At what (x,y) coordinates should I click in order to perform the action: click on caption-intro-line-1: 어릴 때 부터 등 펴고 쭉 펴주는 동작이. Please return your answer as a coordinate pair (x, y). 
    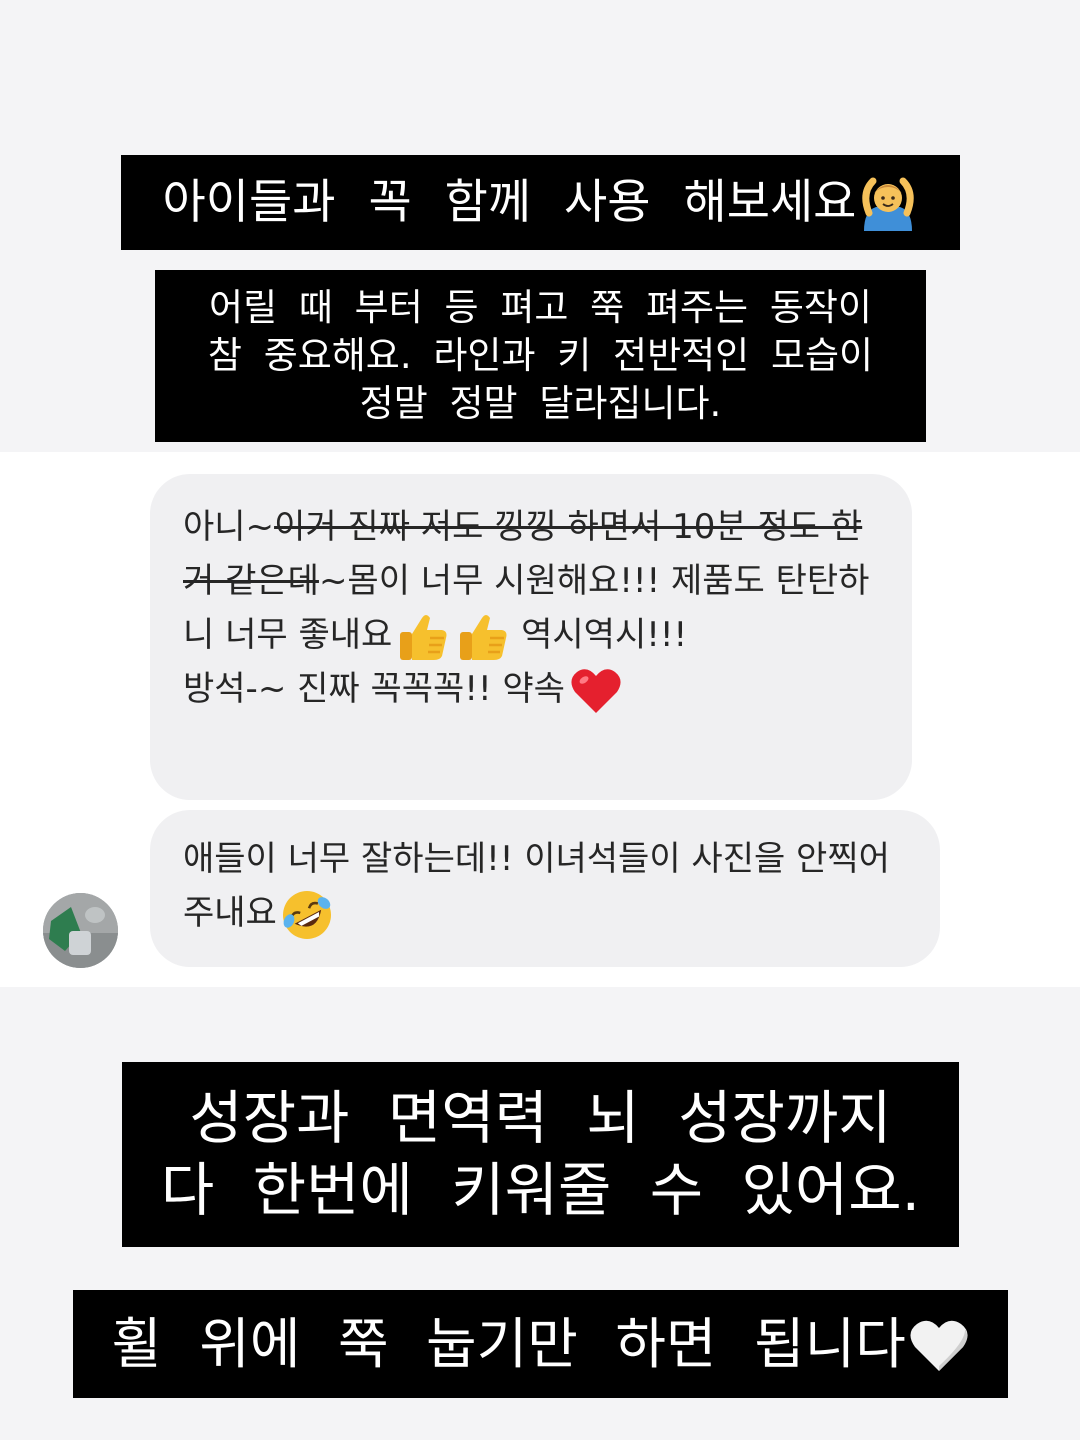
    Looking at the image, I should click on (540, 307).